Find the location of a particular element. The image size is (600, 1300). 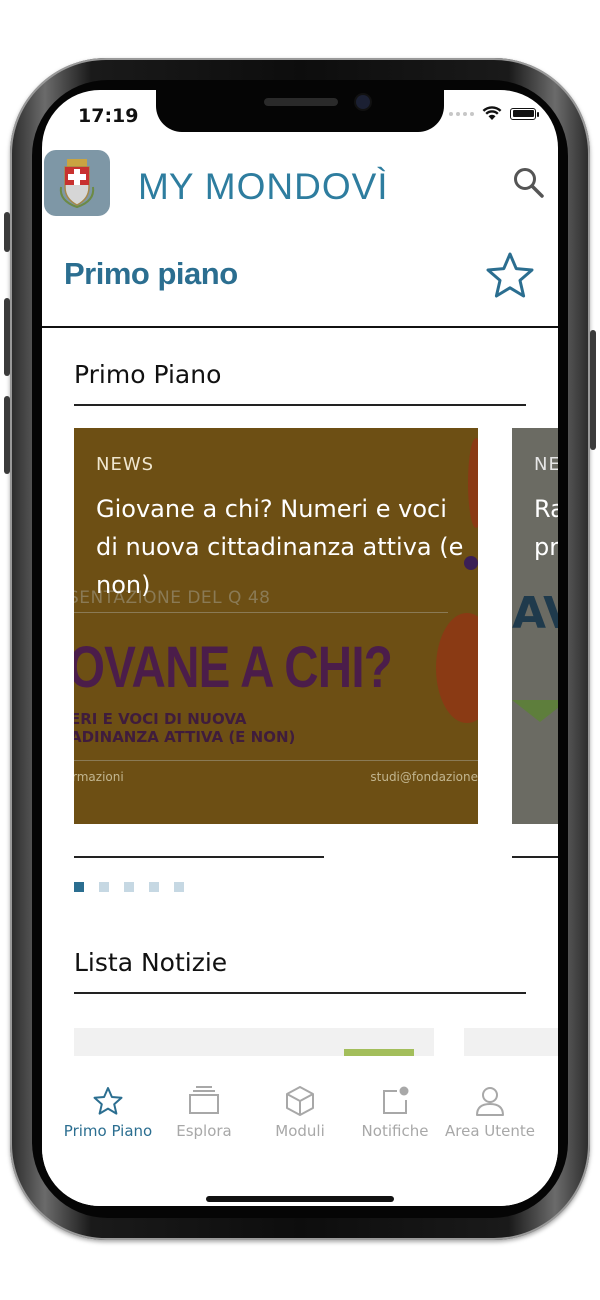

tab-primo-piano: Primo Piano is located at coordinates (108, 1112).